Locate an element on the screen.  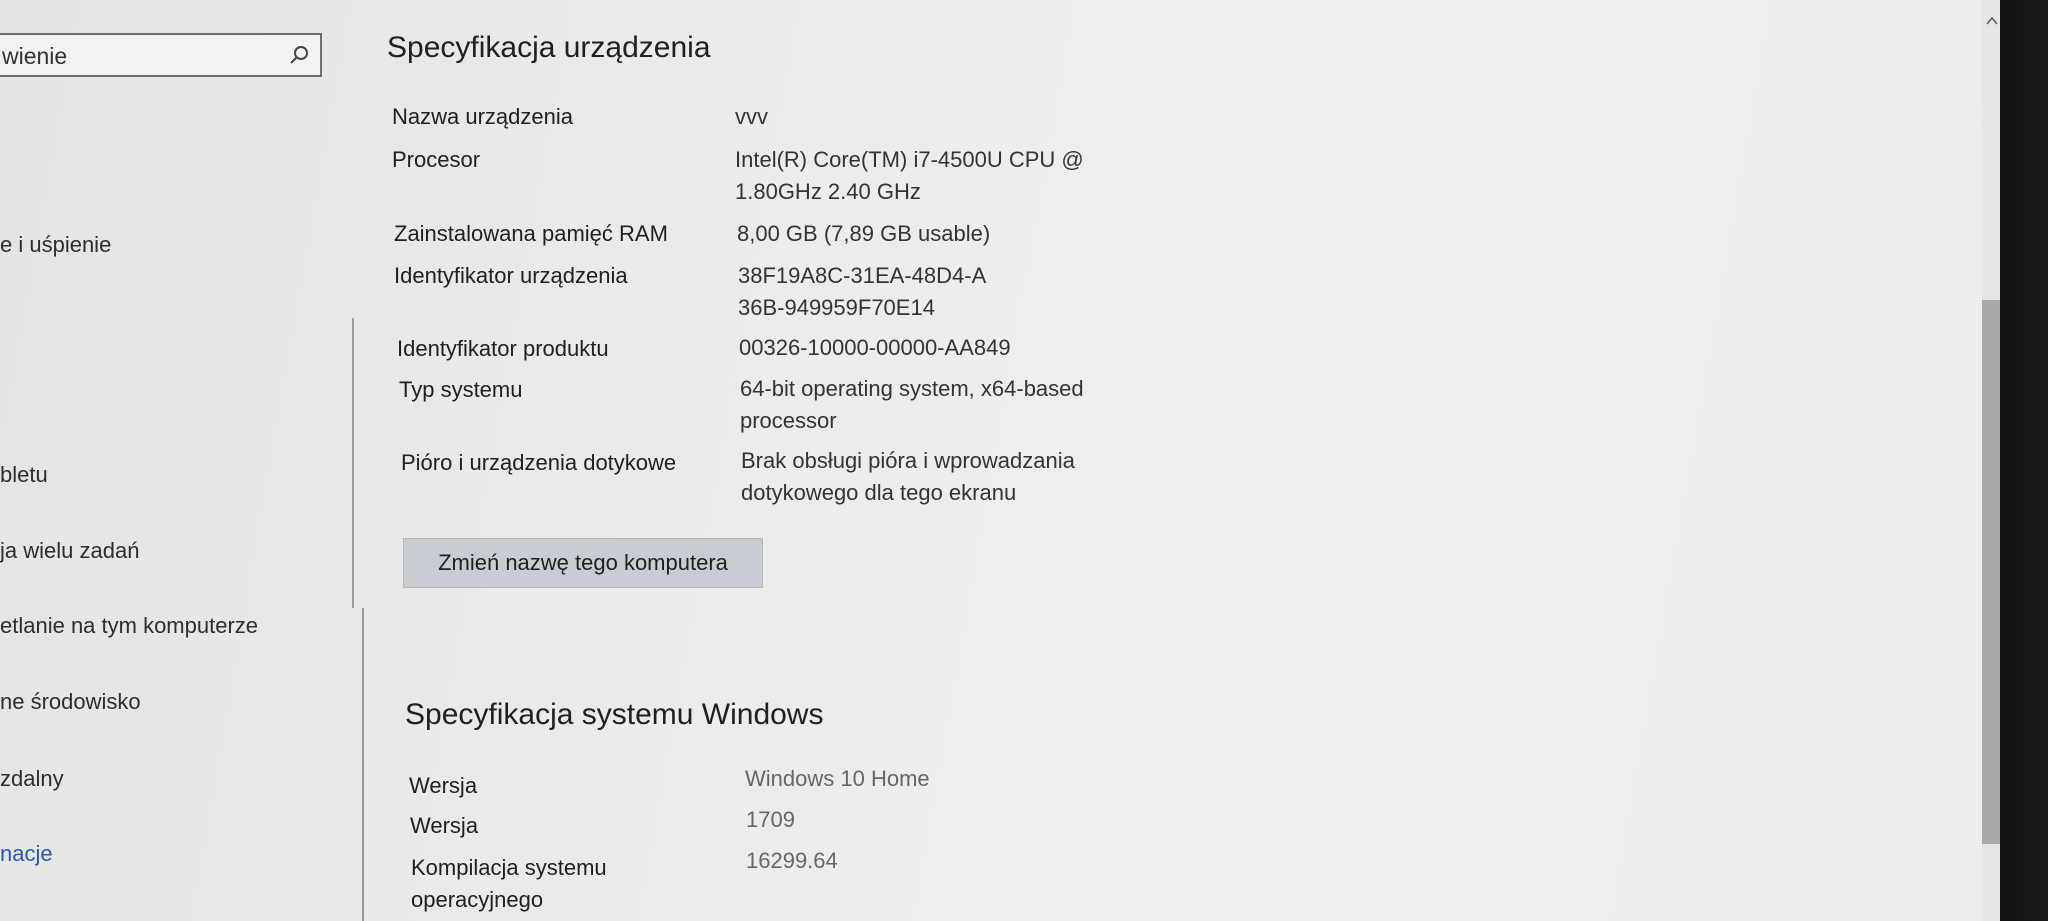
sidebar-item-power-sleep: e i uśpienie is located at coordinates (55, 245).